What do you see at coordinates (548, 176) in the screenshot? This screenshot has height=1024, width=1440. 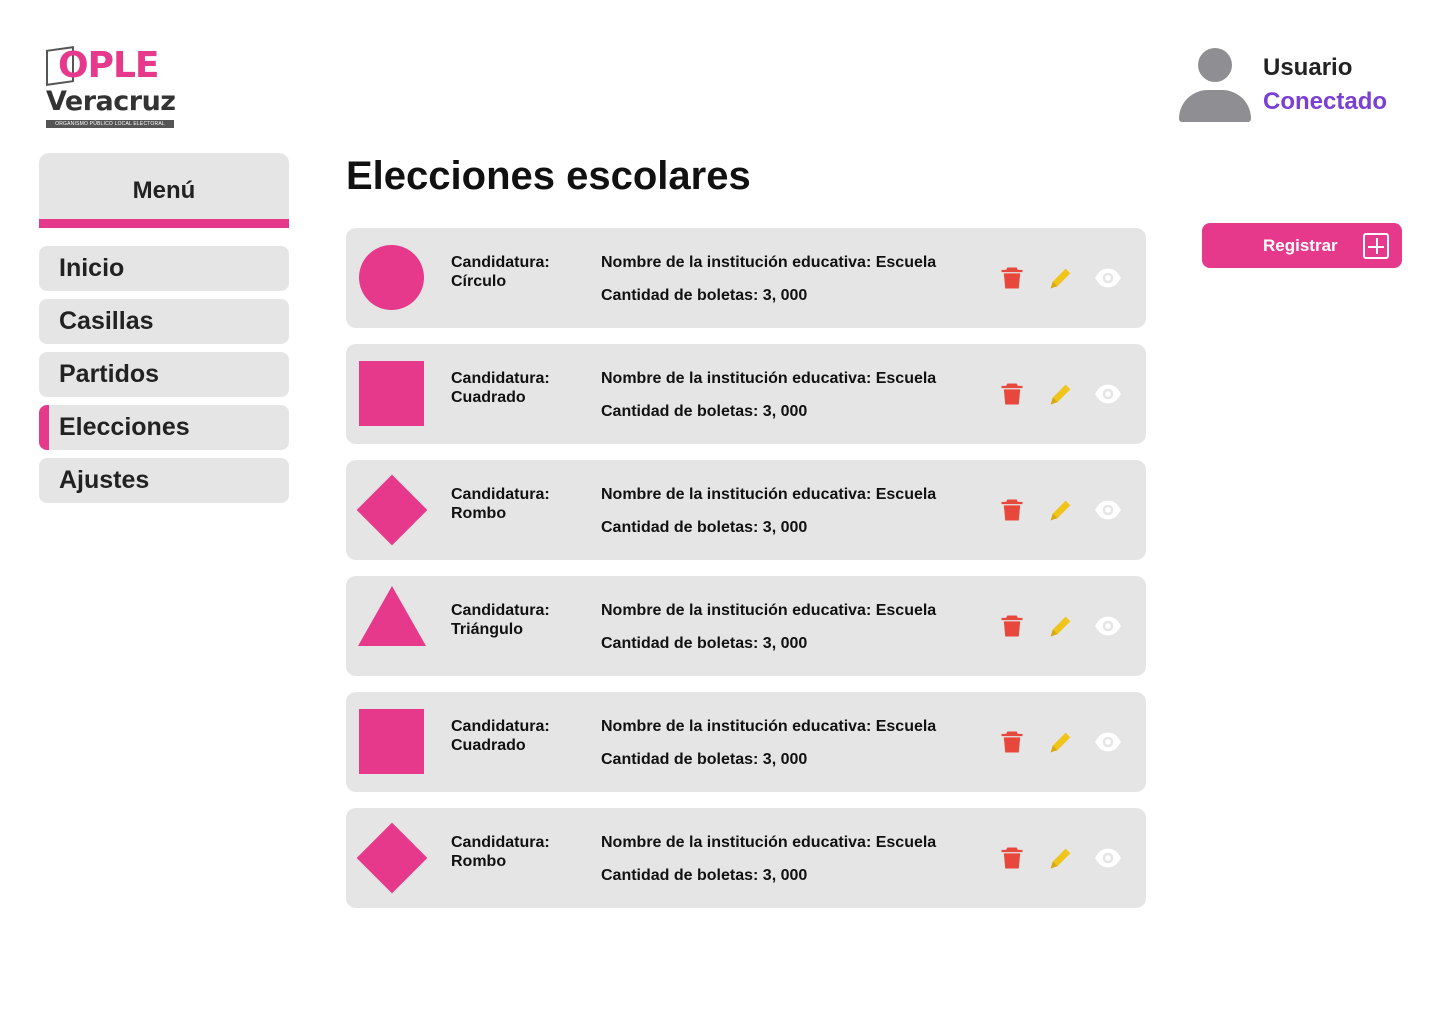 I see `page-title: Elecciones escolares` at bounding box center [548, 176].